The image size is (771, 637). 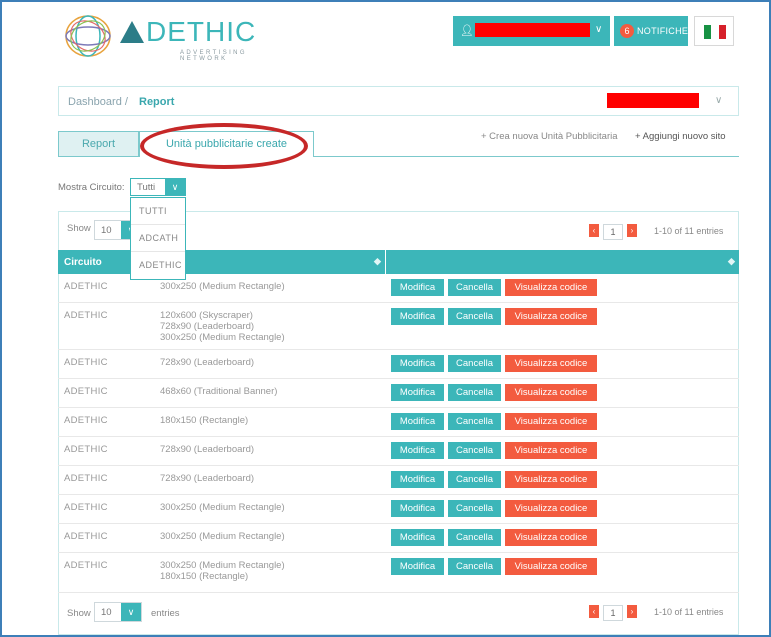 I want to click on notifications-button: 6 NOTIFICHE, so click(x=651, y=31).